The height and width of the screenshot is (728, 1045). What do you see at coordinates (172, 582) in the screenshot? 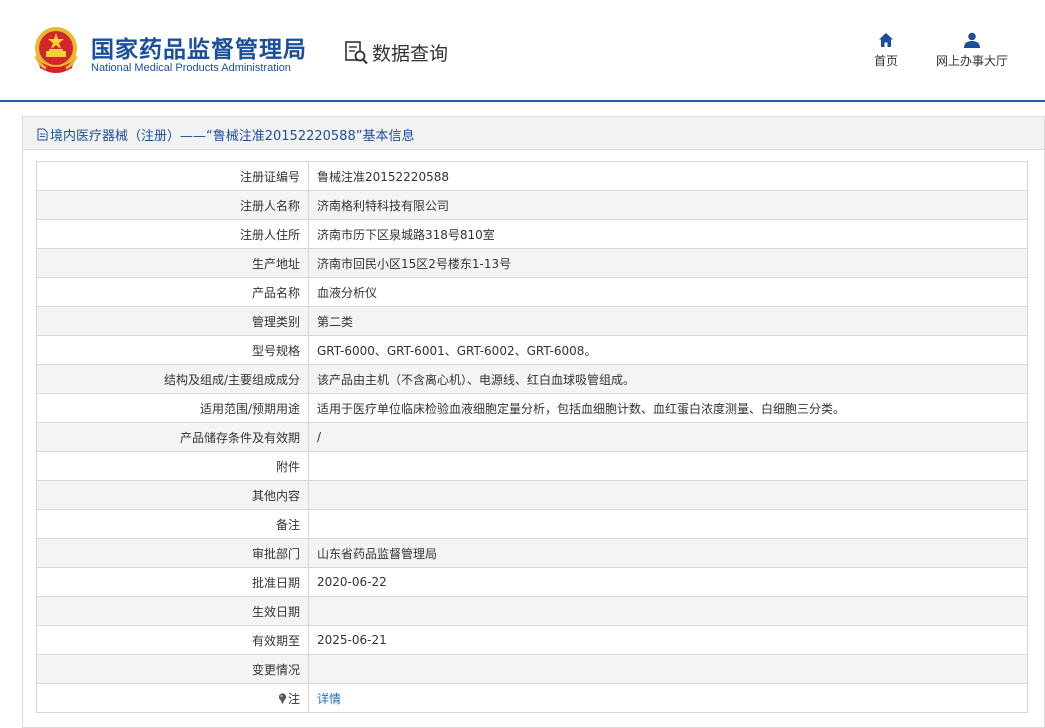
I see `field-label: 批准日期` at bounding box center [172, 582].